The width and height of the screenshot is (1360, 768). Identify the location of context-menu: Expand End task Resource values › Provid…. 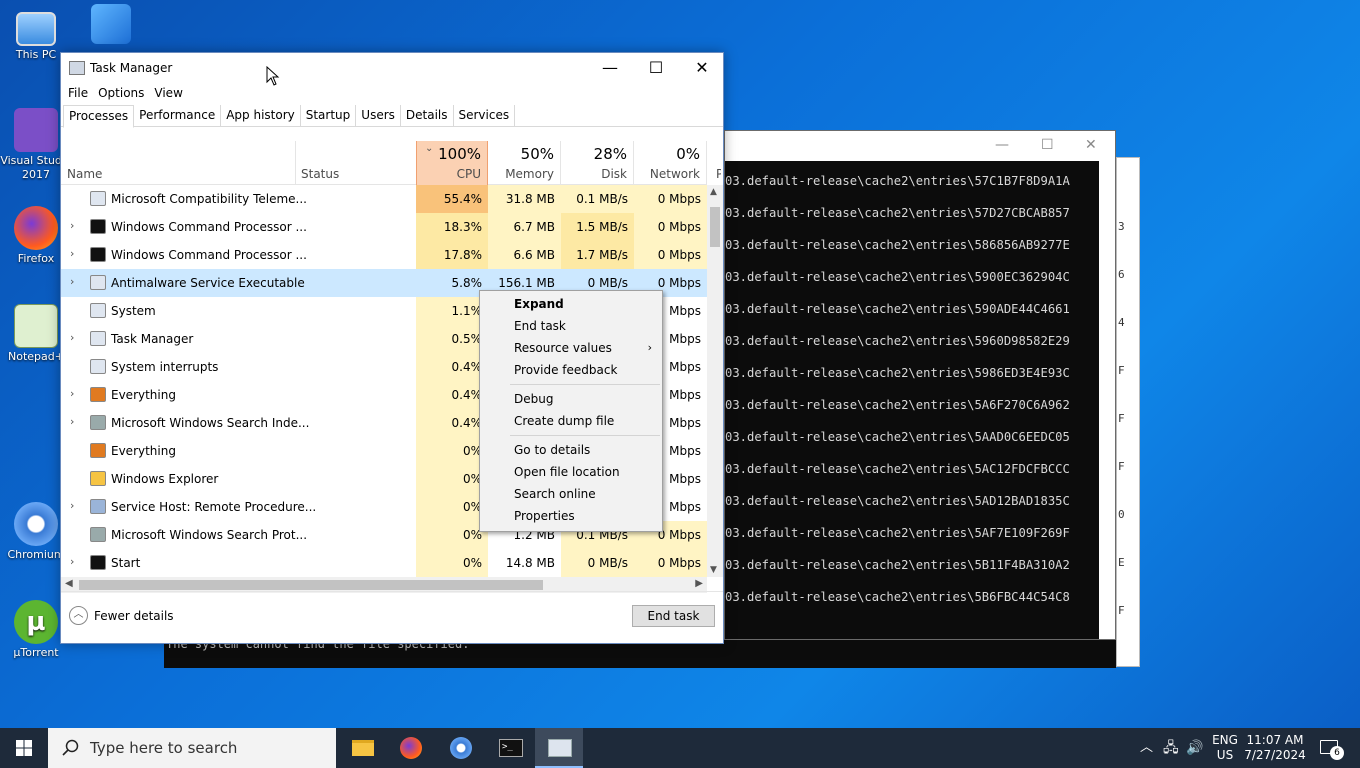
(571, 411).